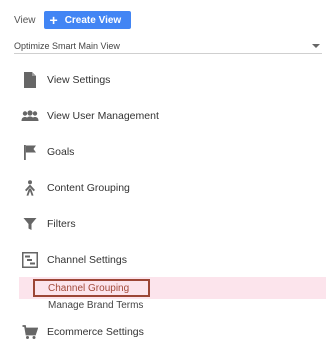 This screenshot has height=350, width=326. Describe the element at coordinates (163, 152) in the screenshot. I see `nav-item-goals: Goals` at that location.